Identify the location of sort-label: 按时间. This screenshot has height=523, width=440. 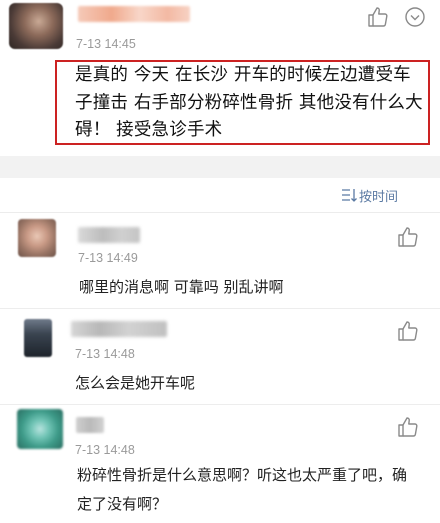
(379, 197).